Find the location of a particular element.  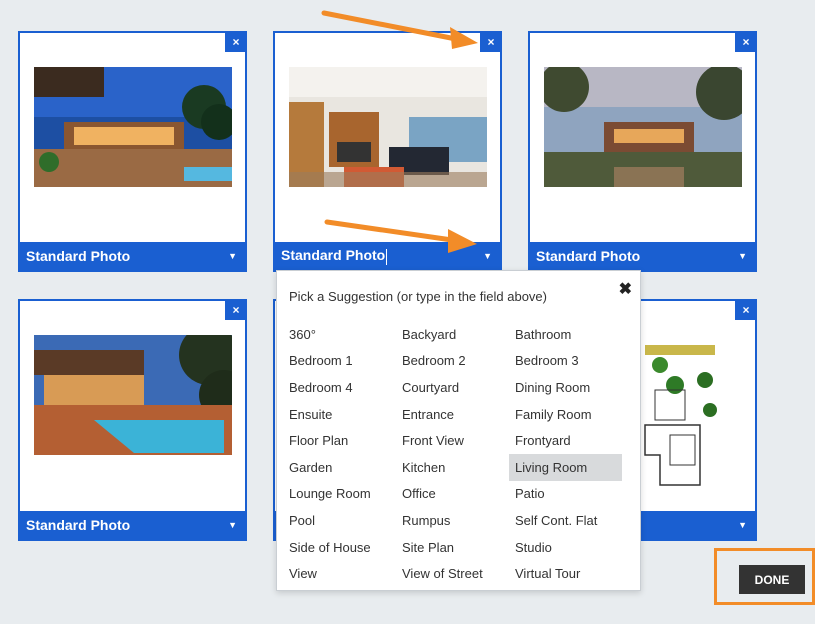

suggestion-item: Ensuite is located at coordinates (339, 414).